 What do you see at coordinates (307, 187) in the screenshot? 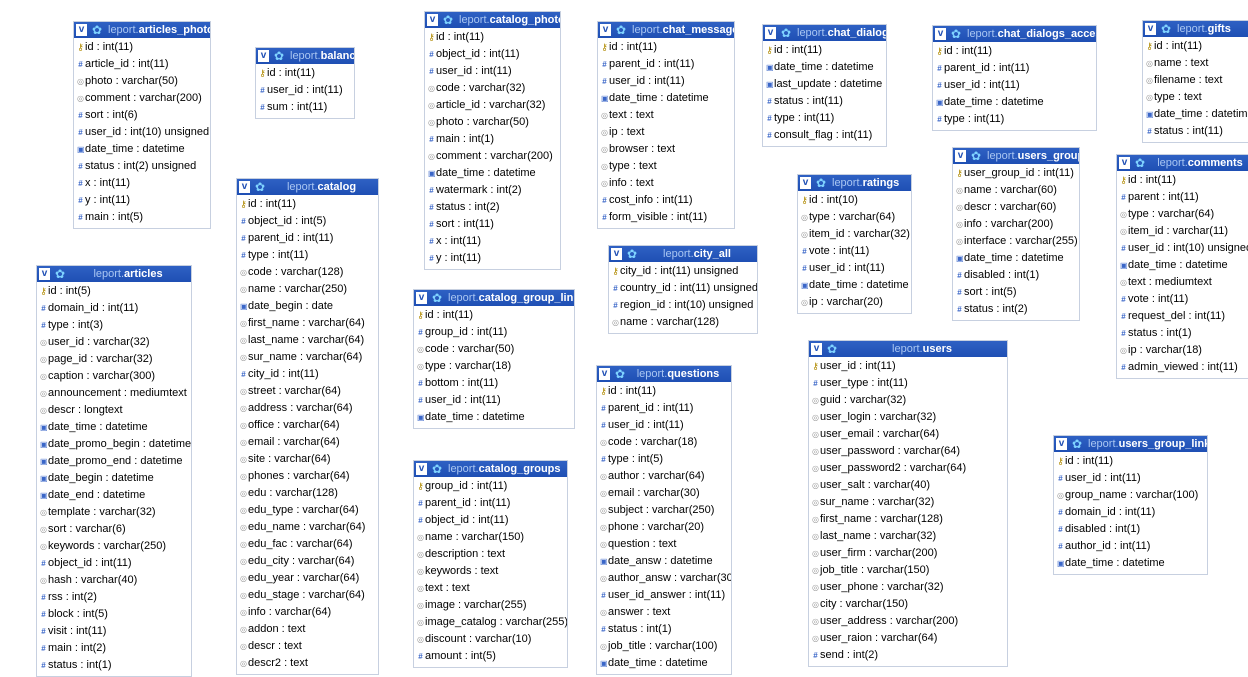
I see `table-header: v ✿ leport.catalog` at bounding box center [307, 187].